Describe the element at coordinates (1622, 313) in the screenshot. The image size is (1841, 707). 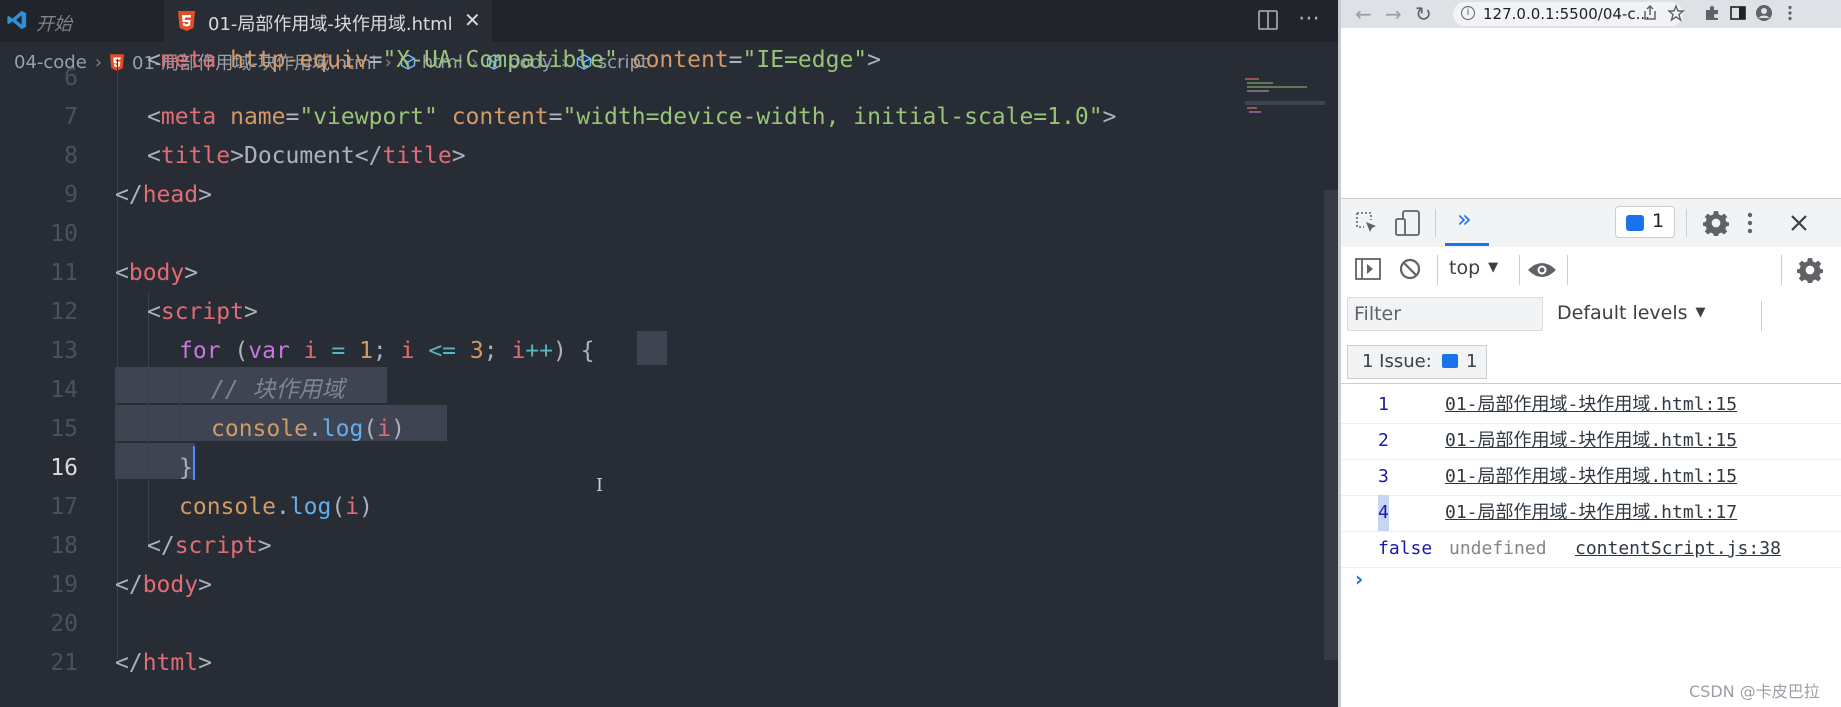
I see `log-levels-label: Default levels` at that location.